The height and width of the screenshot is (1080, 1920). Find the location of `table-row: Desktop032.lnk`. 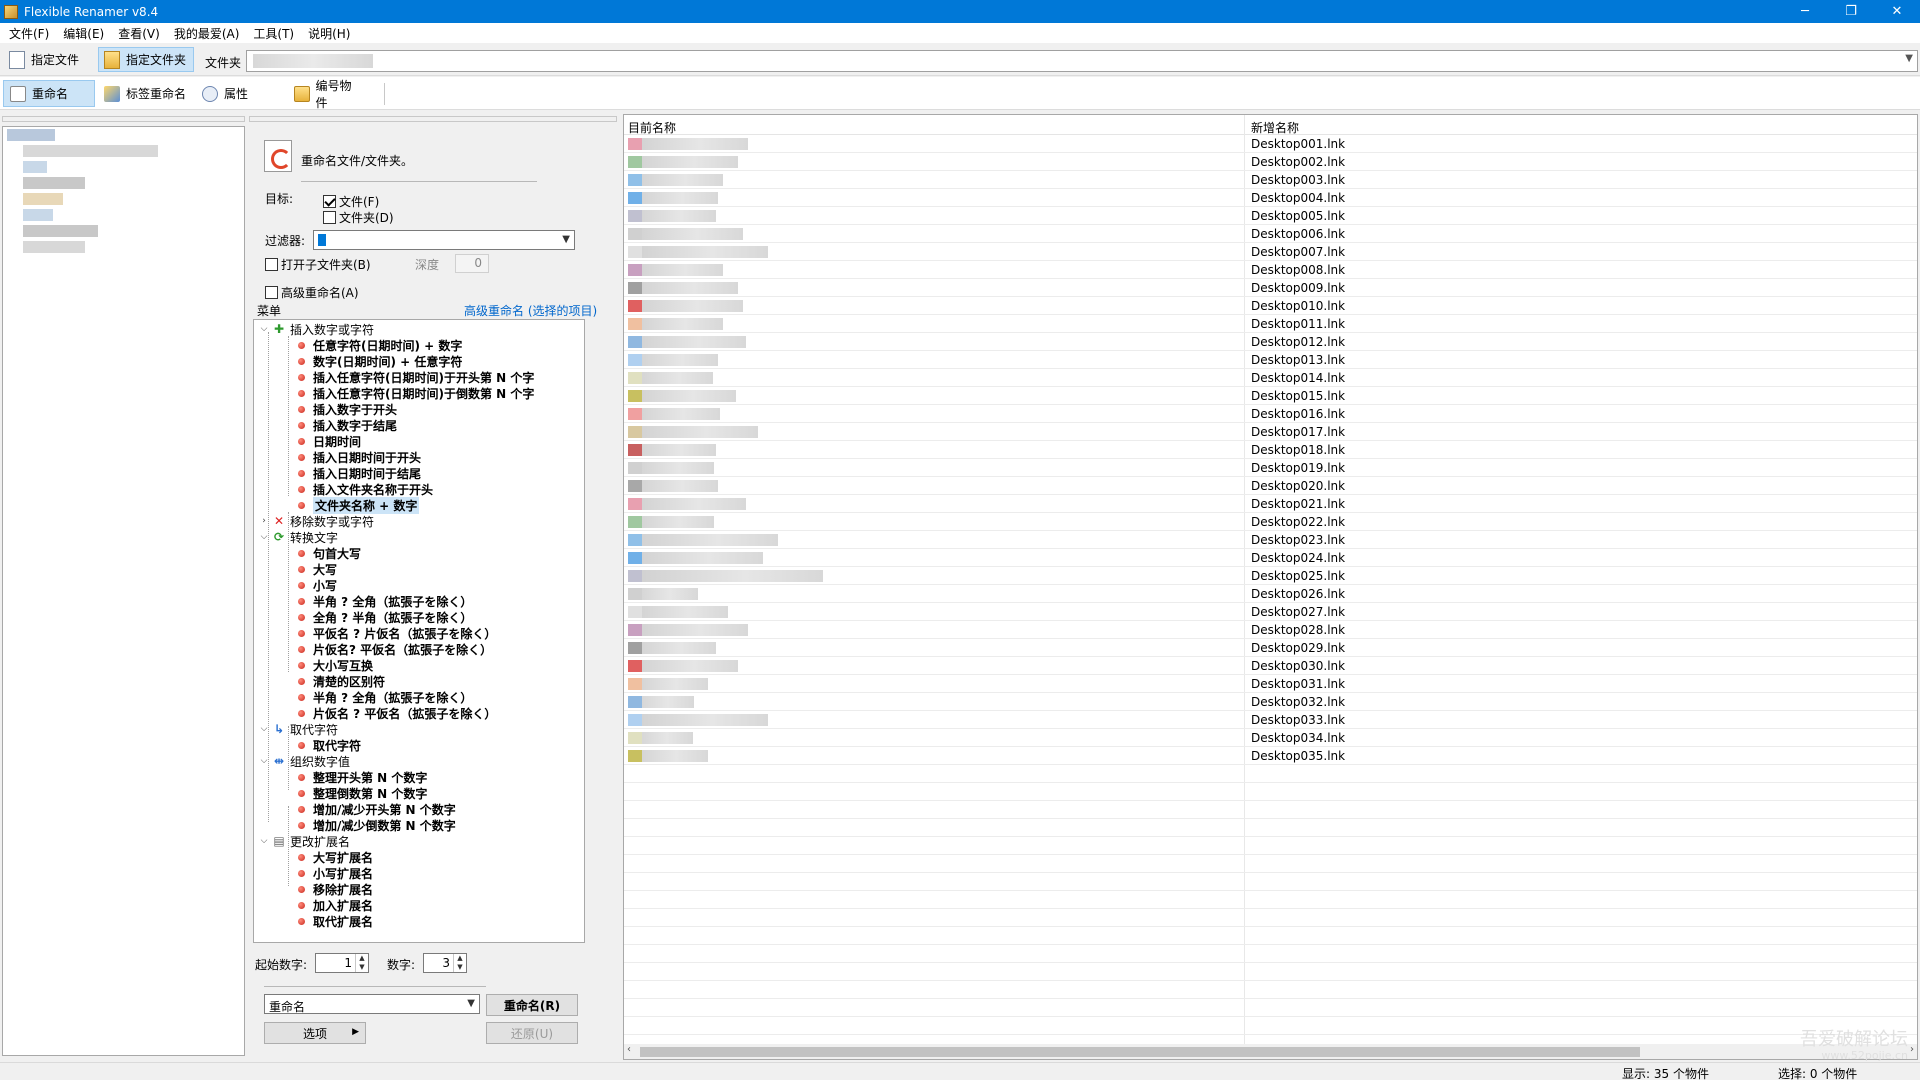

table-row: Desktop032.lnk is located at coordinates (1270, 702).